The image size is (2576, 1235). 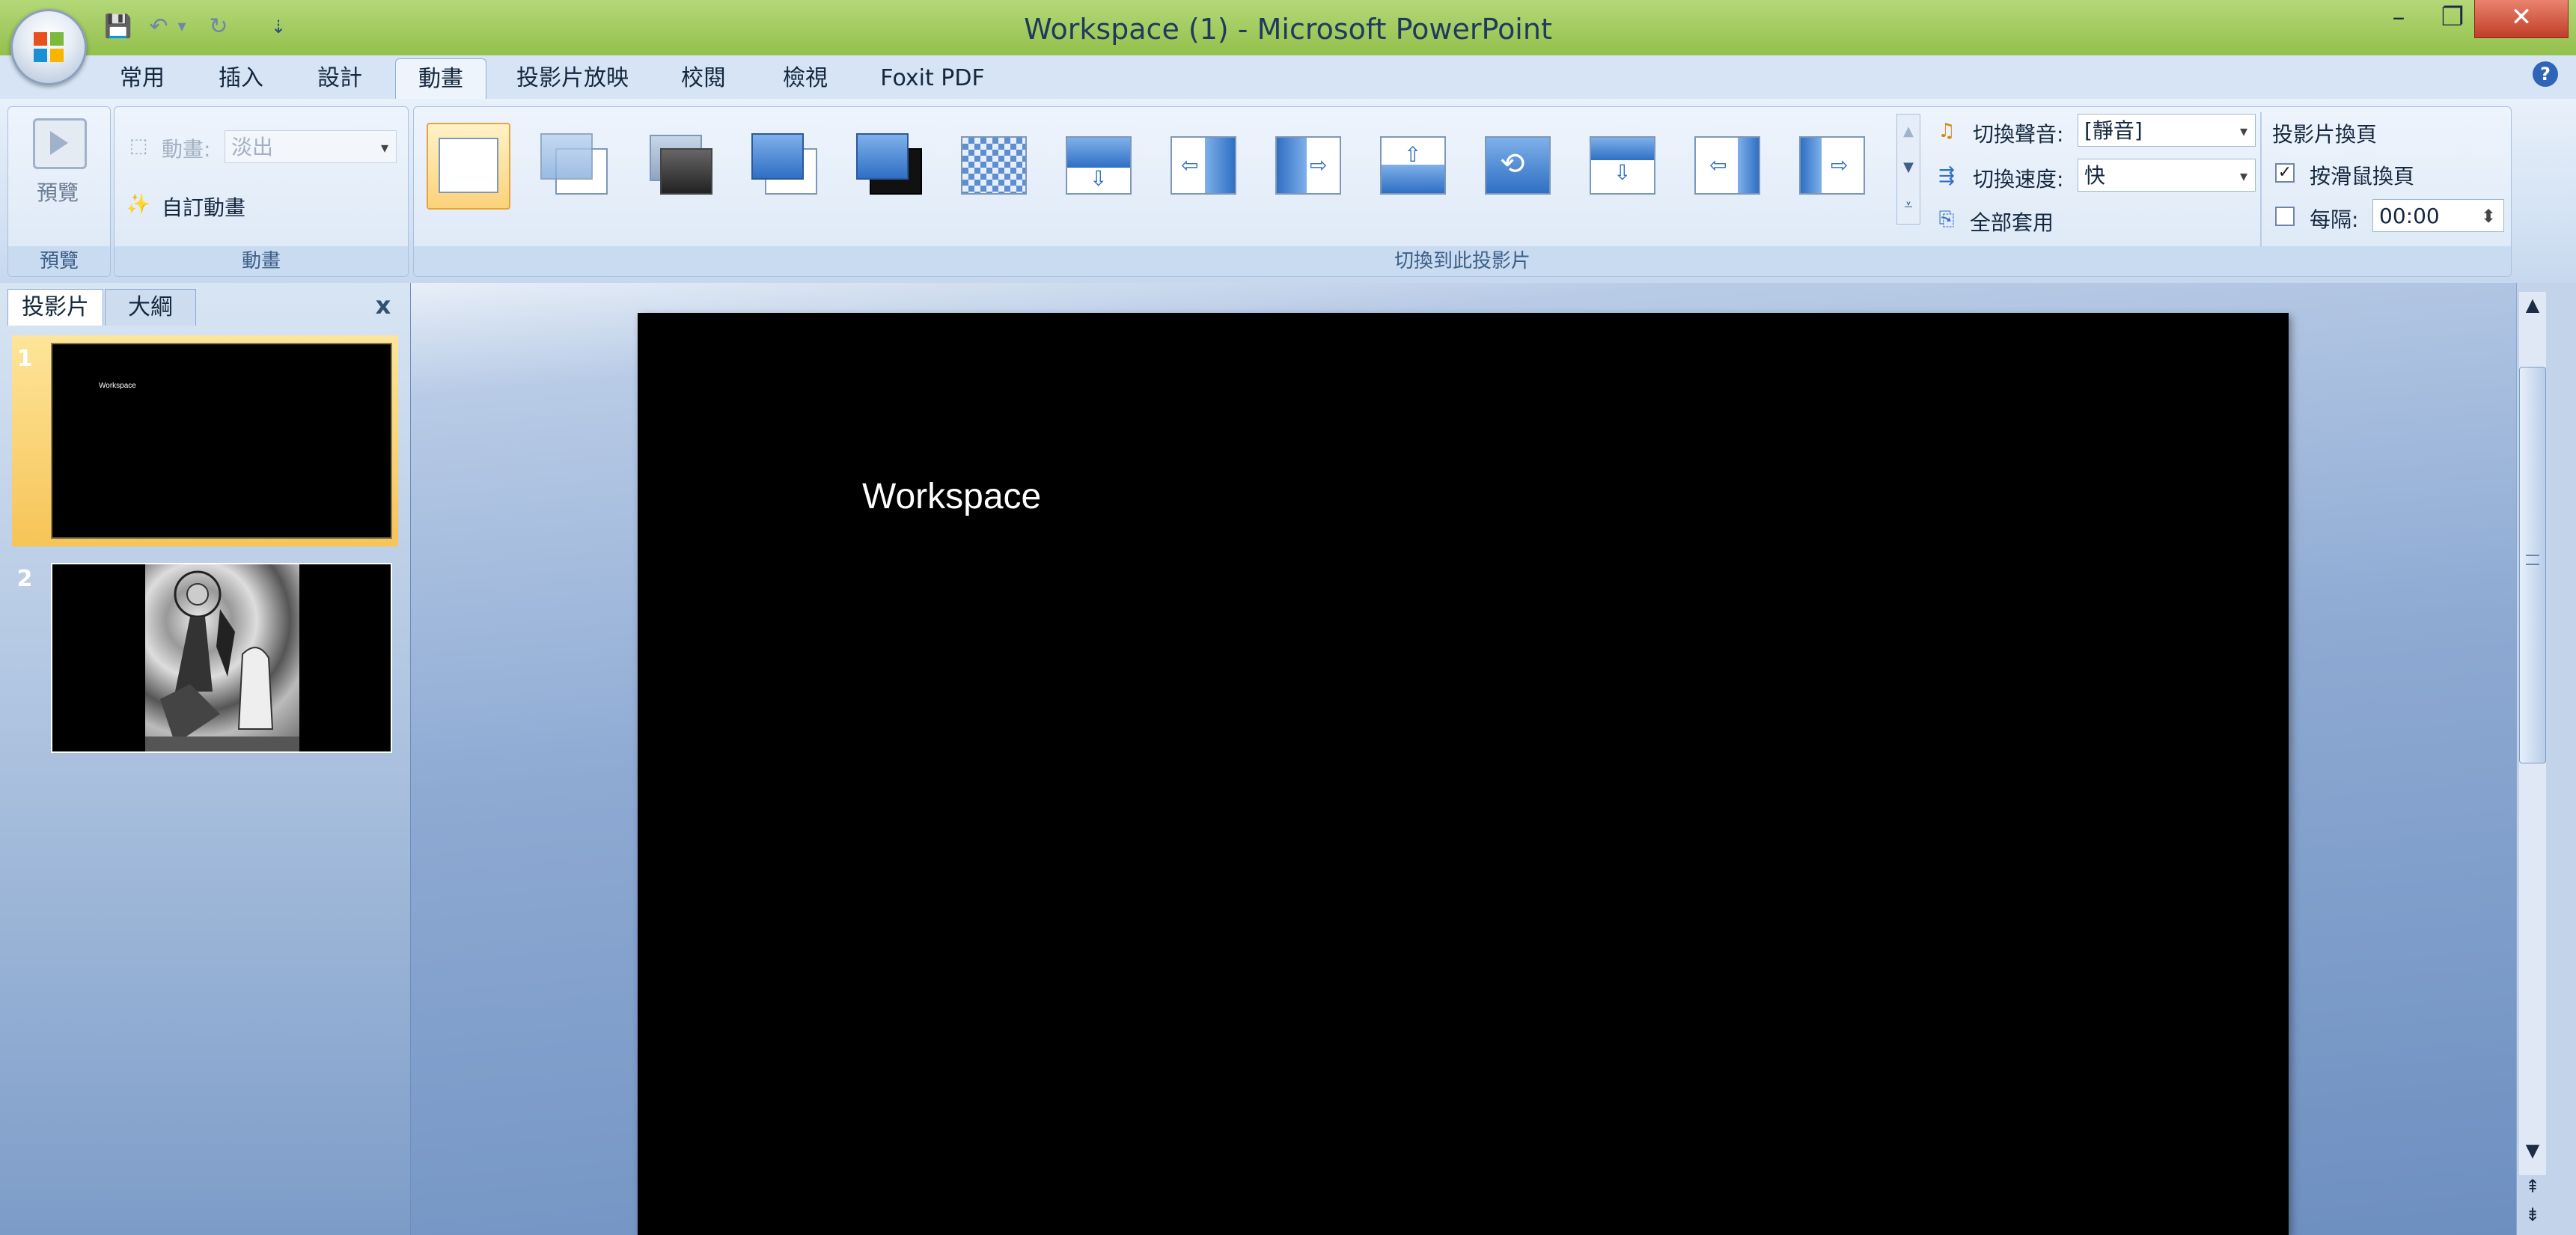 I want to click on advance-slide-title: 投影片換頁, so click(x=2325, y=134).